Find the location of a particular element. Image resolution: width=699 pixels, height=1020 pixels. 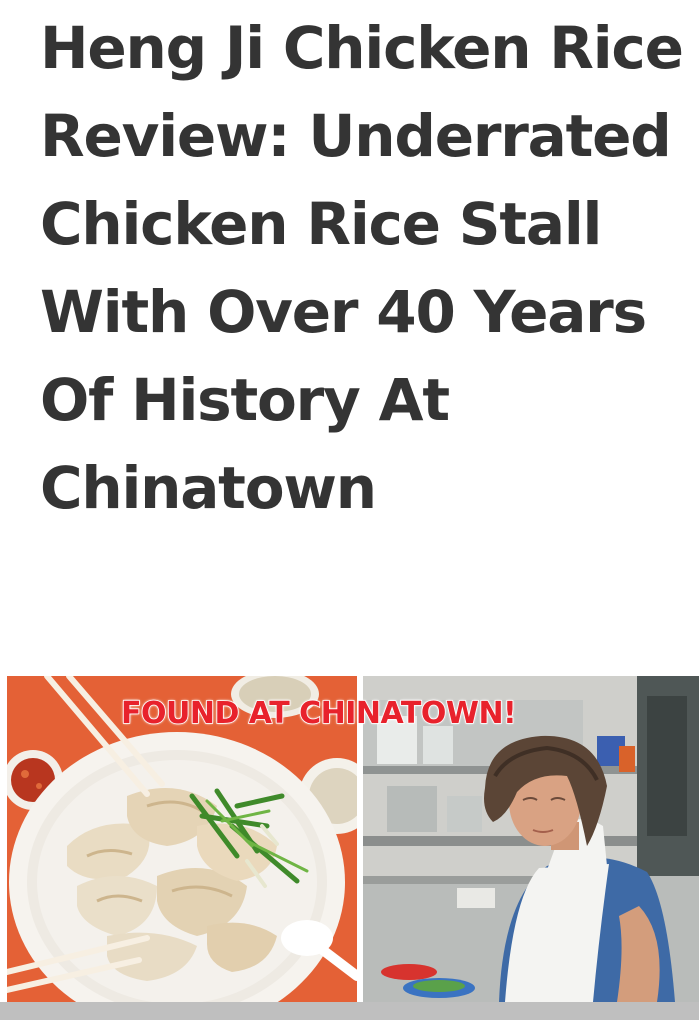

hero-banner-text: FOUND AT CHINATOWN! is located at coordinates (318, 713).